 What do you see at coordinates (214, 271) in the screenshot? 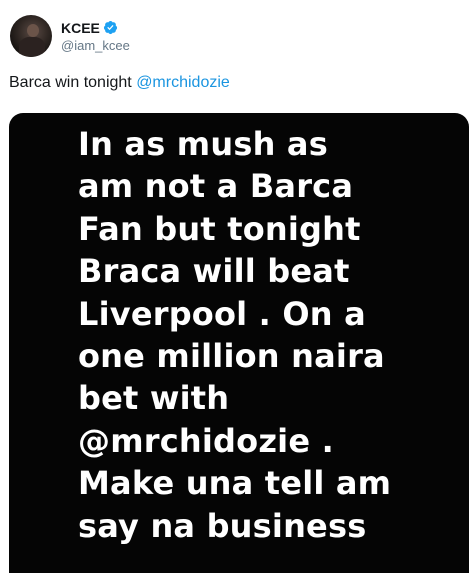
I see `image-text-line: Braca will beat` at bounding box center [214, 271].